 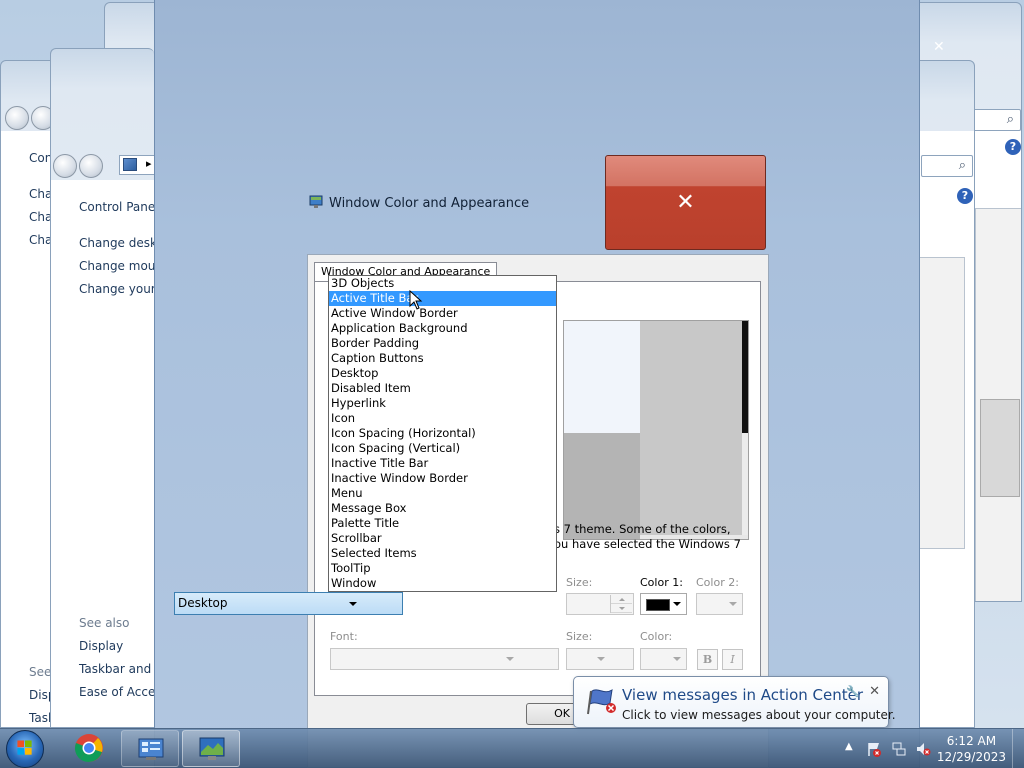 I want to click on dropdown-option: Icon Spacing (Horizontal), so click(x=442, y=433).